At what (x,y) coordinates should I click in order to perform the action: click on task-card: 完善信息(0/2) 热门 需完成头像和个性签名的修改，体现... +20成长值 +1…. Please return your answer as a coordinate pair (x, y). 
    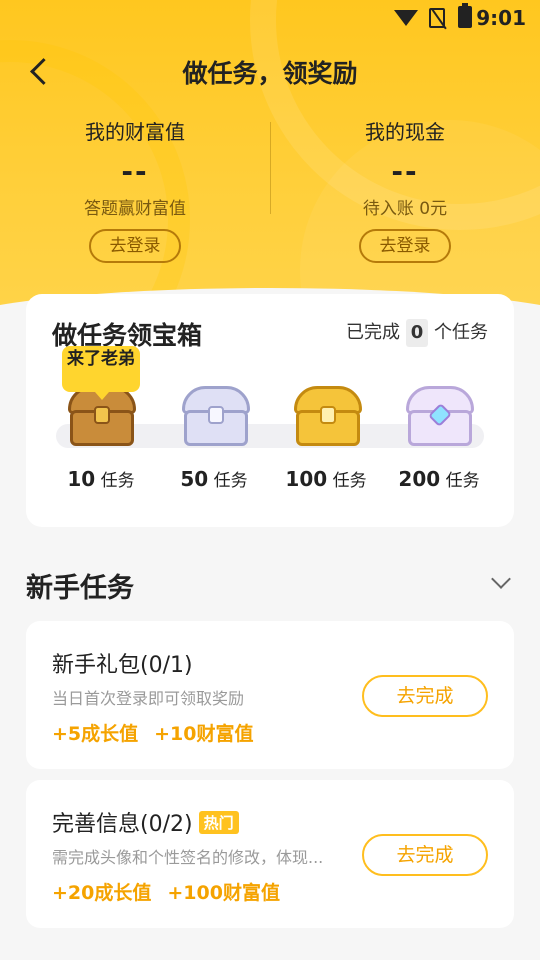
    Looking at the image, I should click on (270, 854).